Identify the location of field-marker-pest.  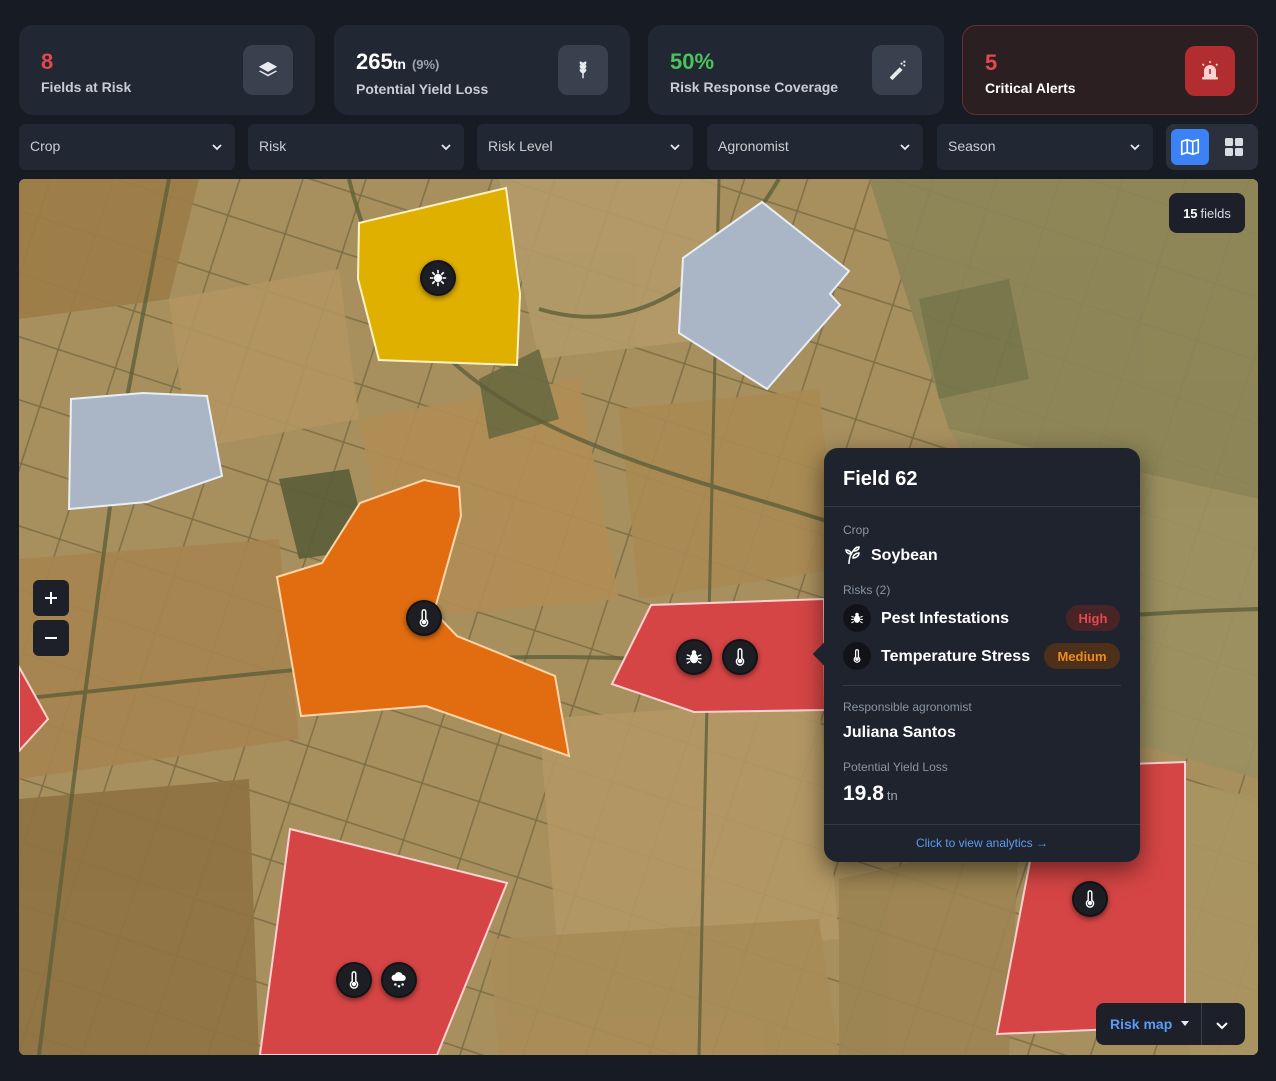
(694, 657).